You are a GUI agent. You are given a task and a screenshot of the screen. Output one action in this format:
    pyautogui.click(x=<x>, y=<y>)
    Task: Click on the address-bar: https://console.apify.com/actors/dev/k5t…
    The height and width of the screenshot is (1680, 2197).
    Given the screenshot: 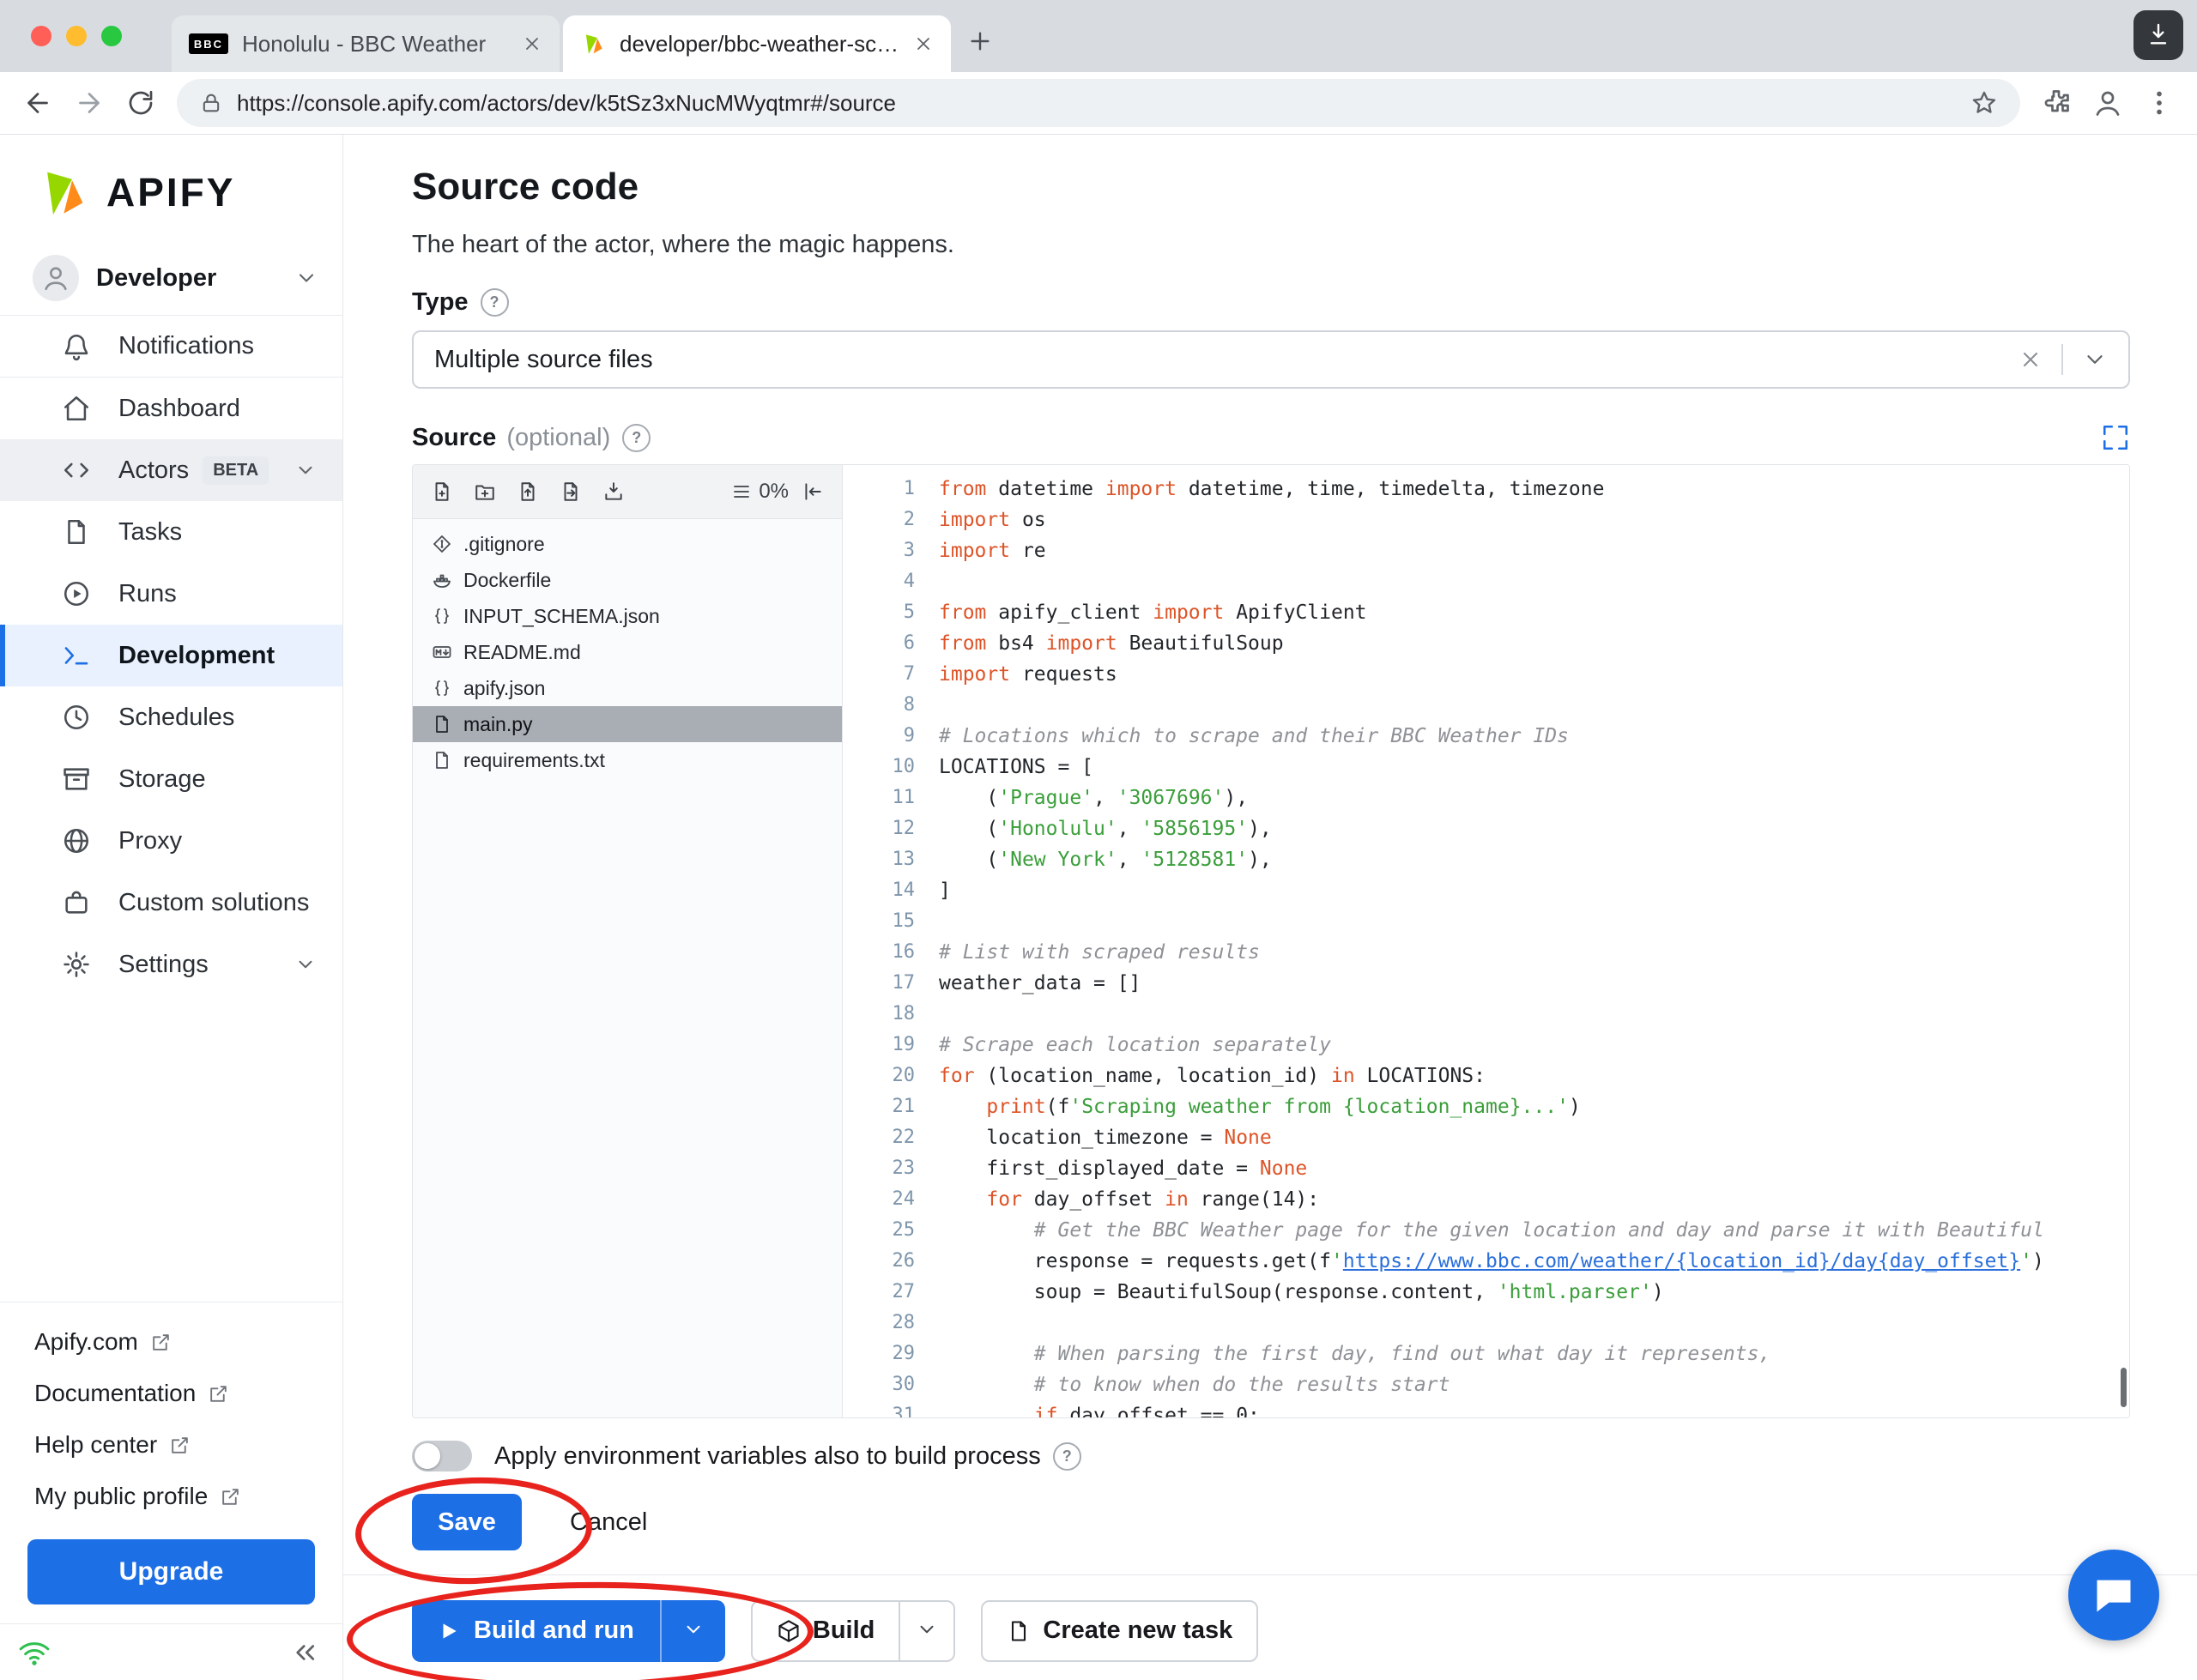 What is the action you would take?
    pyautogui.click(x=1098, y=103)
    